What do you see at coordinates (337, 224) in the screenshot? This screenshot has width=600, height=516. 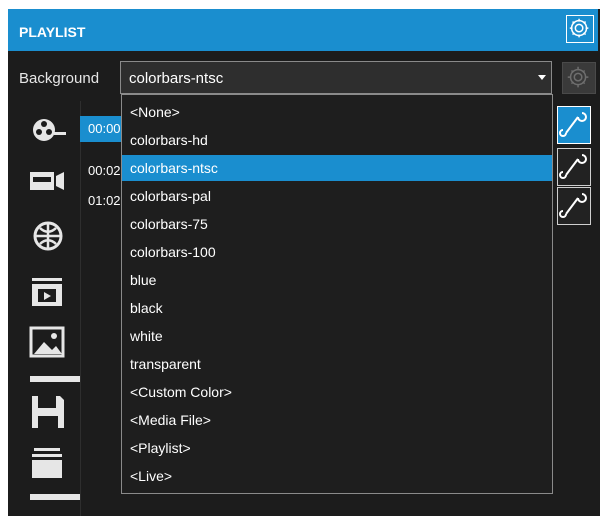 I see `dropdown-option: colorbars-75` at bounding box center [337, 224].